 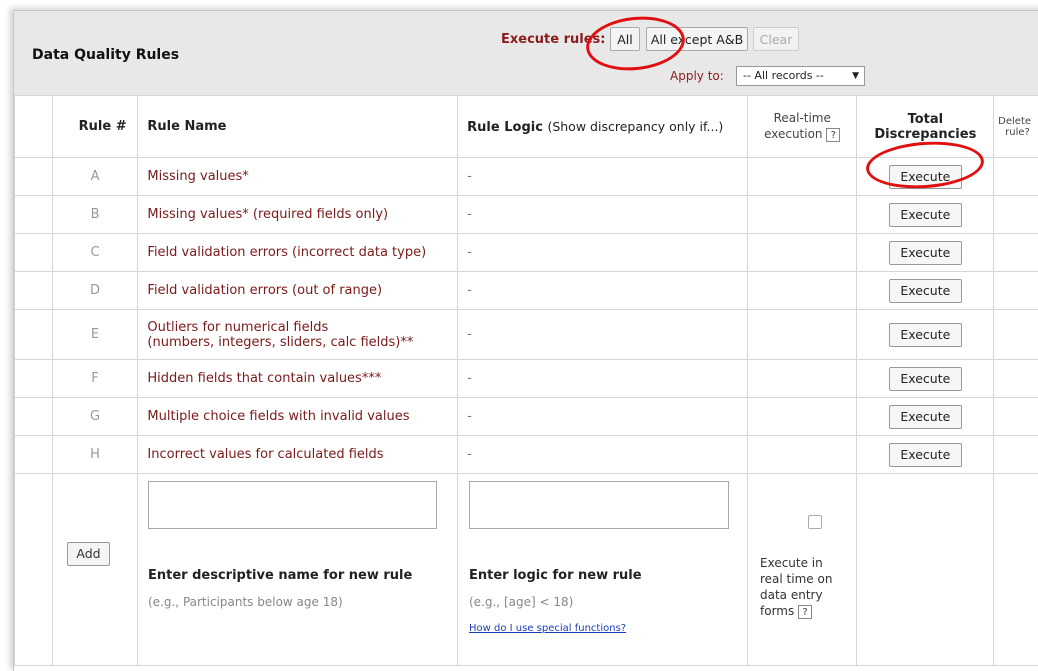 What do you see at coordinates (599, 505) in the screenshot?
I see `new-rule-logic-input` at bounding box center [599, 505].